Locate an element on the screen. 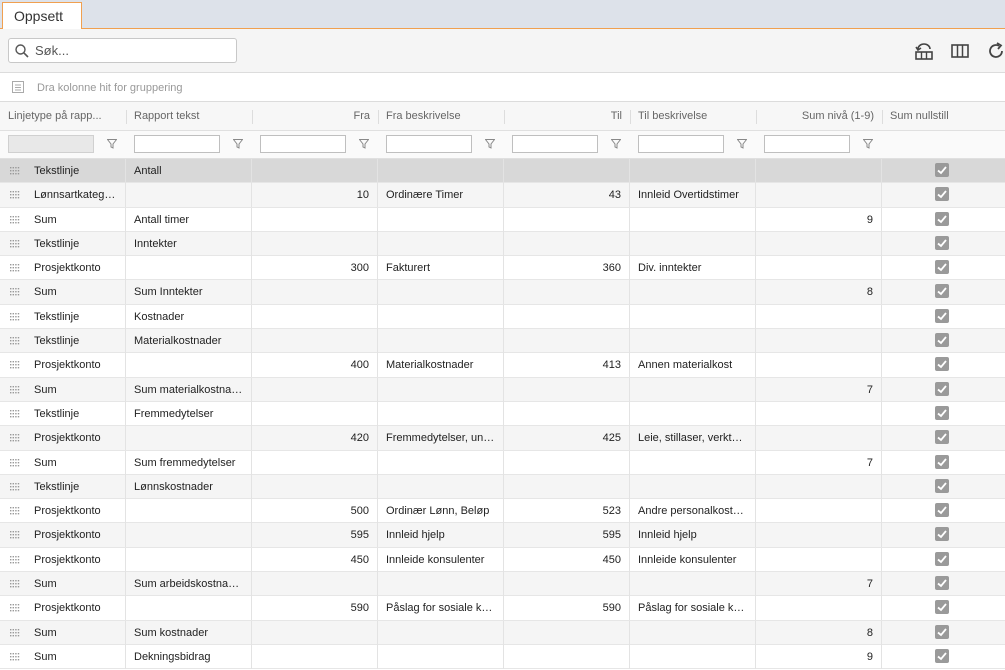 This screenshot has height=670, width=1005. cell-rapport-tekst is located at coordinates (189, 559).